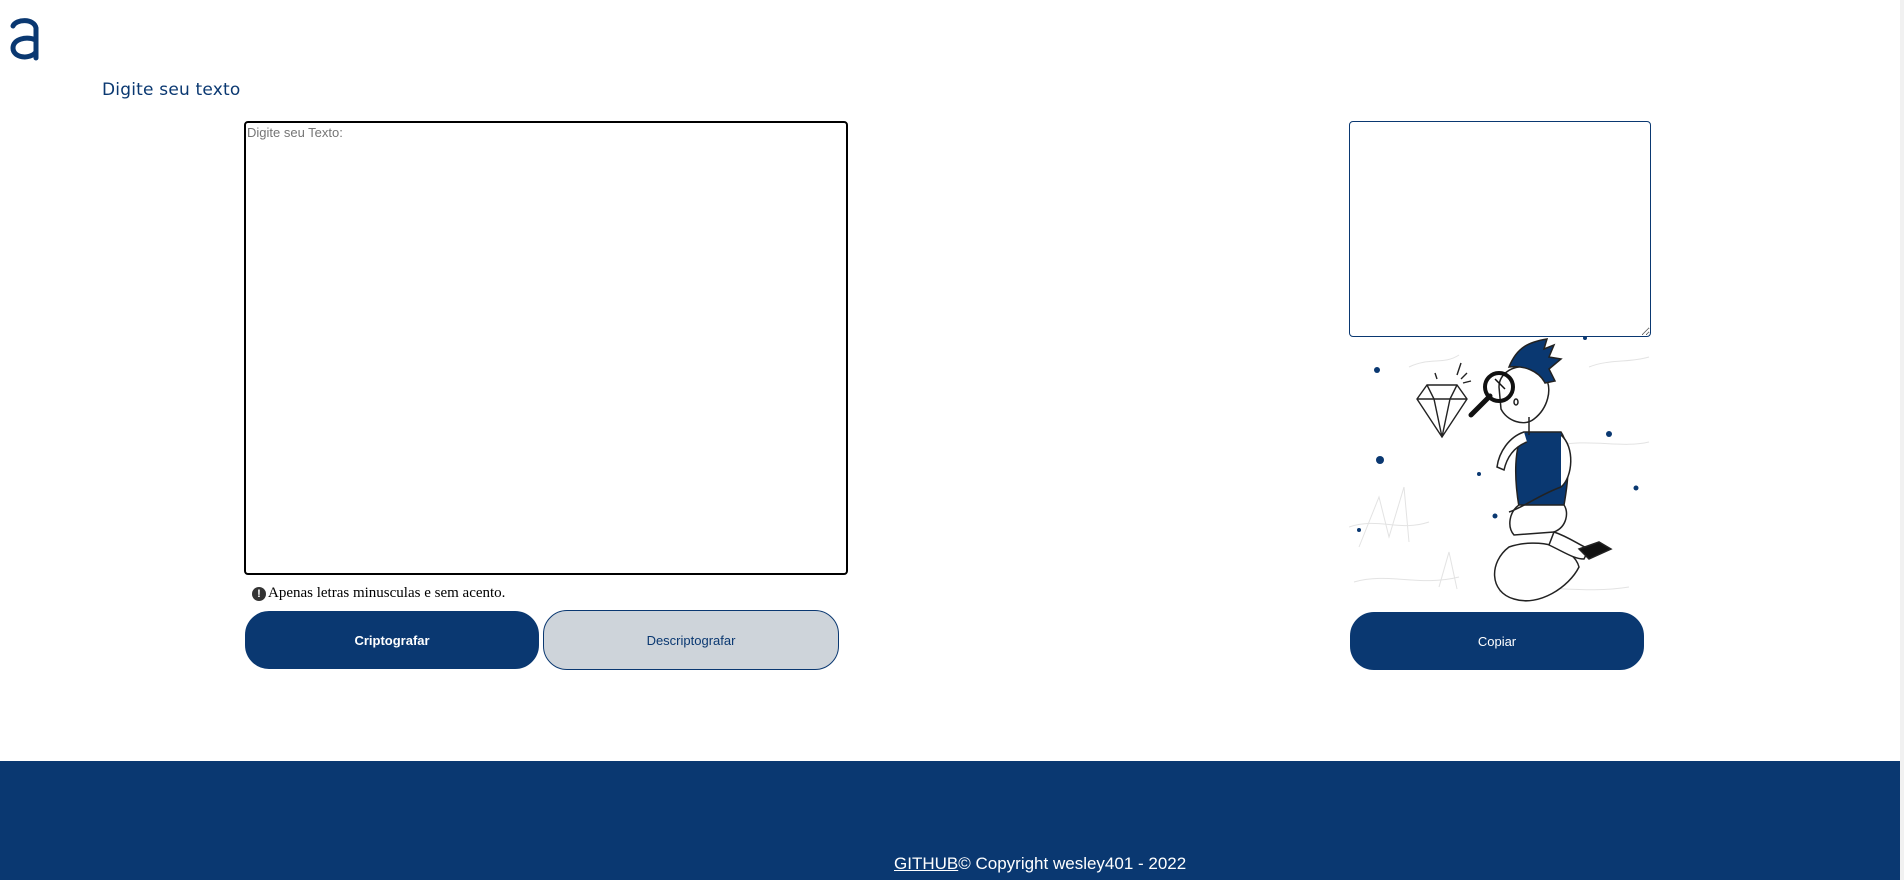  I want to click on input-section-label: Digite seu texto, so click(171, 90).